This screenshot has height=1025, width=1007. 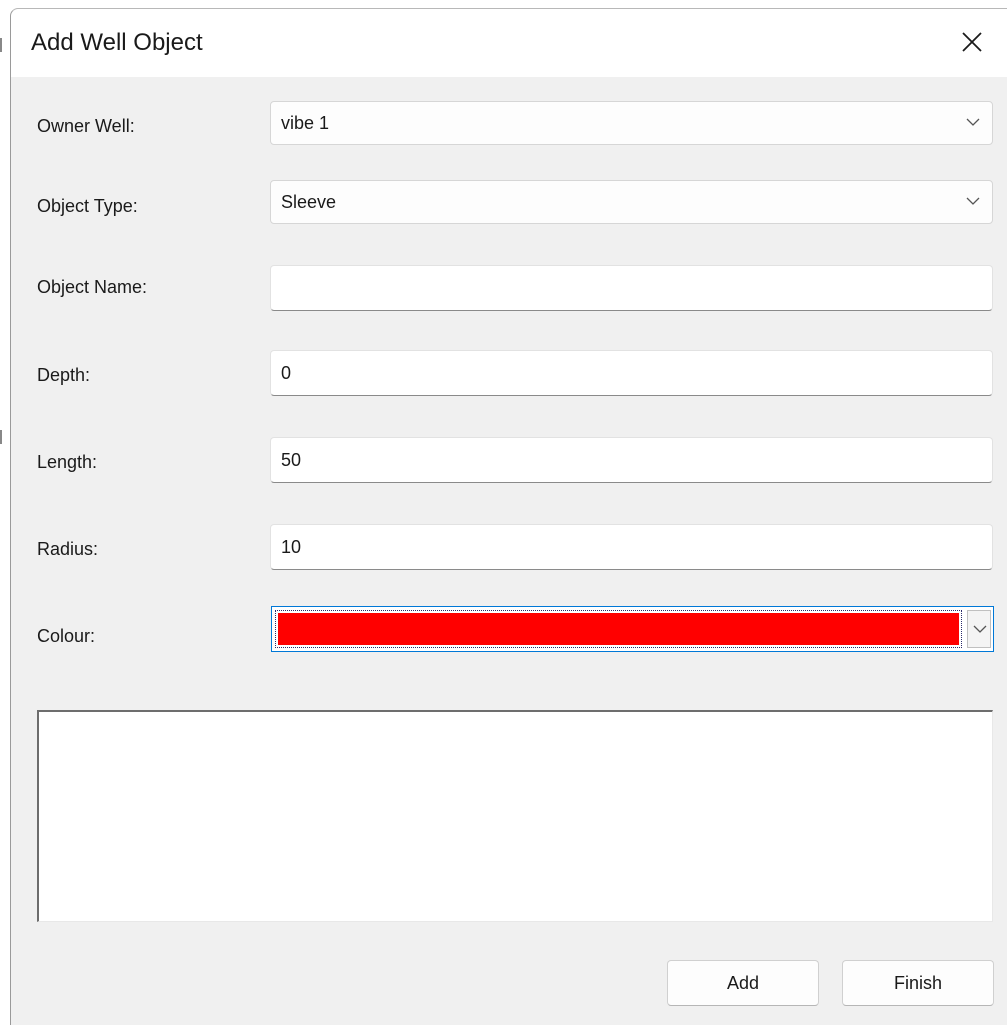 I want to click on object-name-input, so click(x=631, y=288).